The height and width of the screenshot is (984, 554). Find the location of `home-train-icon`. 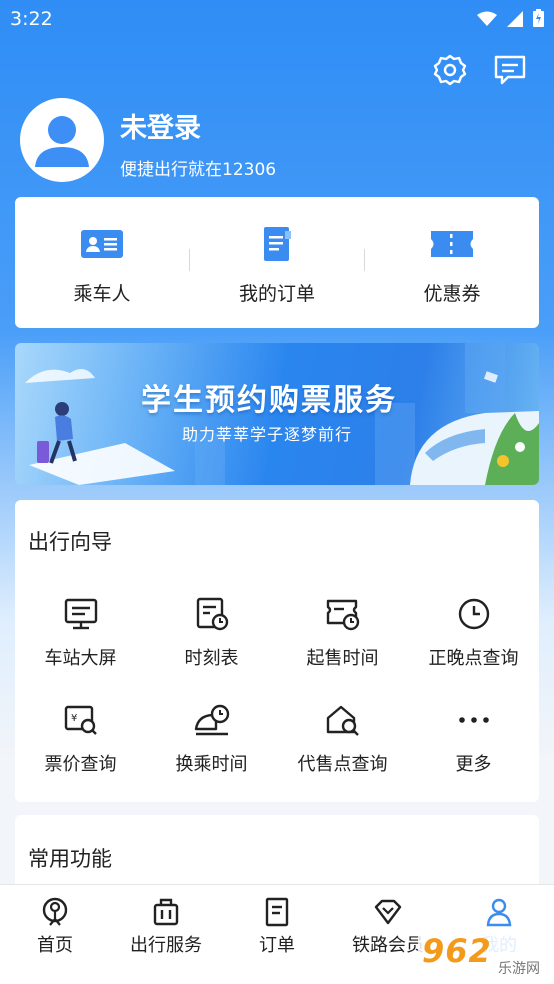

home-train-icon is located at coordinates (55, 912).